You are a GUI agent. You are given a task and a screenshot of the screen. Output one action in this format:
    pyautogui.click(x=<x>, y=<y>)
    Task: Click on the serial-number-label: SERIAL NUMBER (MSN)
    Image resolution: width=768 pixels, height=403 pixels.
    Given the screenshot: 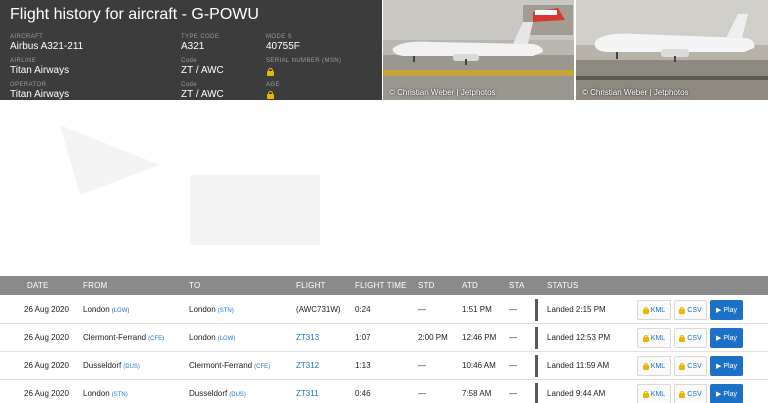 What is the action you would take?
    pyautogui.click(x=304, y=61)
    